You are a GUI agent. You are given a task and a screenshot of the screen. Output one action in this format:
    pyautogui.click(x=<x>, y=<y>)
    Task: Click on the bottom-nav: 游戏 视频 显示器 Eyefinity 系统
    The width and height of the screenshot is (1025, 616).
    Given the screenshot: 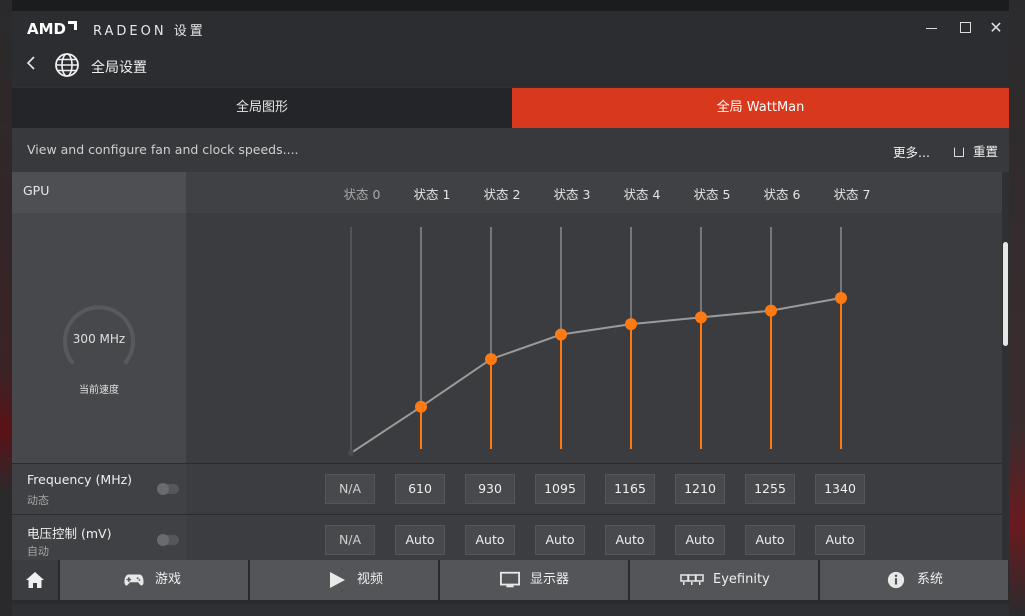 What is the action you would take?
    pyautogui.click(x=510, y=582)
    